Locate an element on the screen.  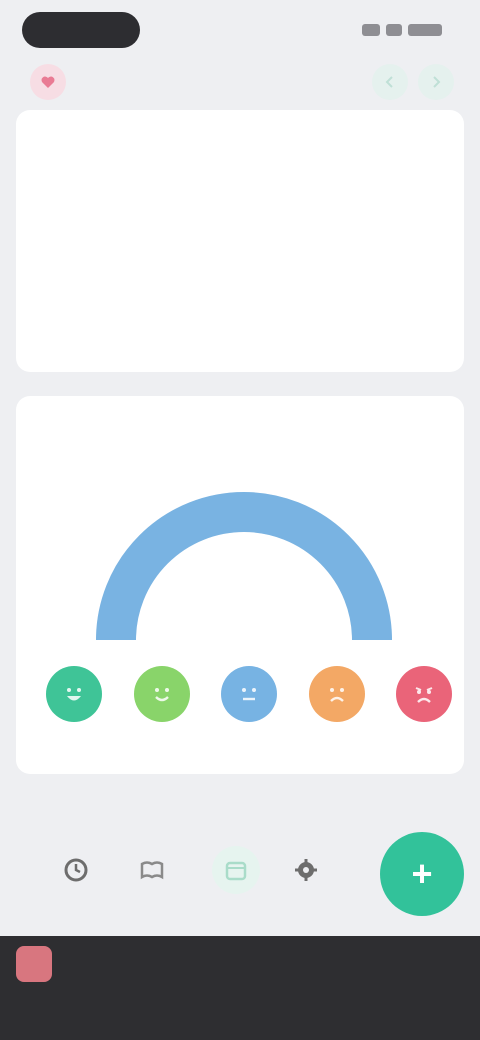
back-button is located at coordinates (48, 82).